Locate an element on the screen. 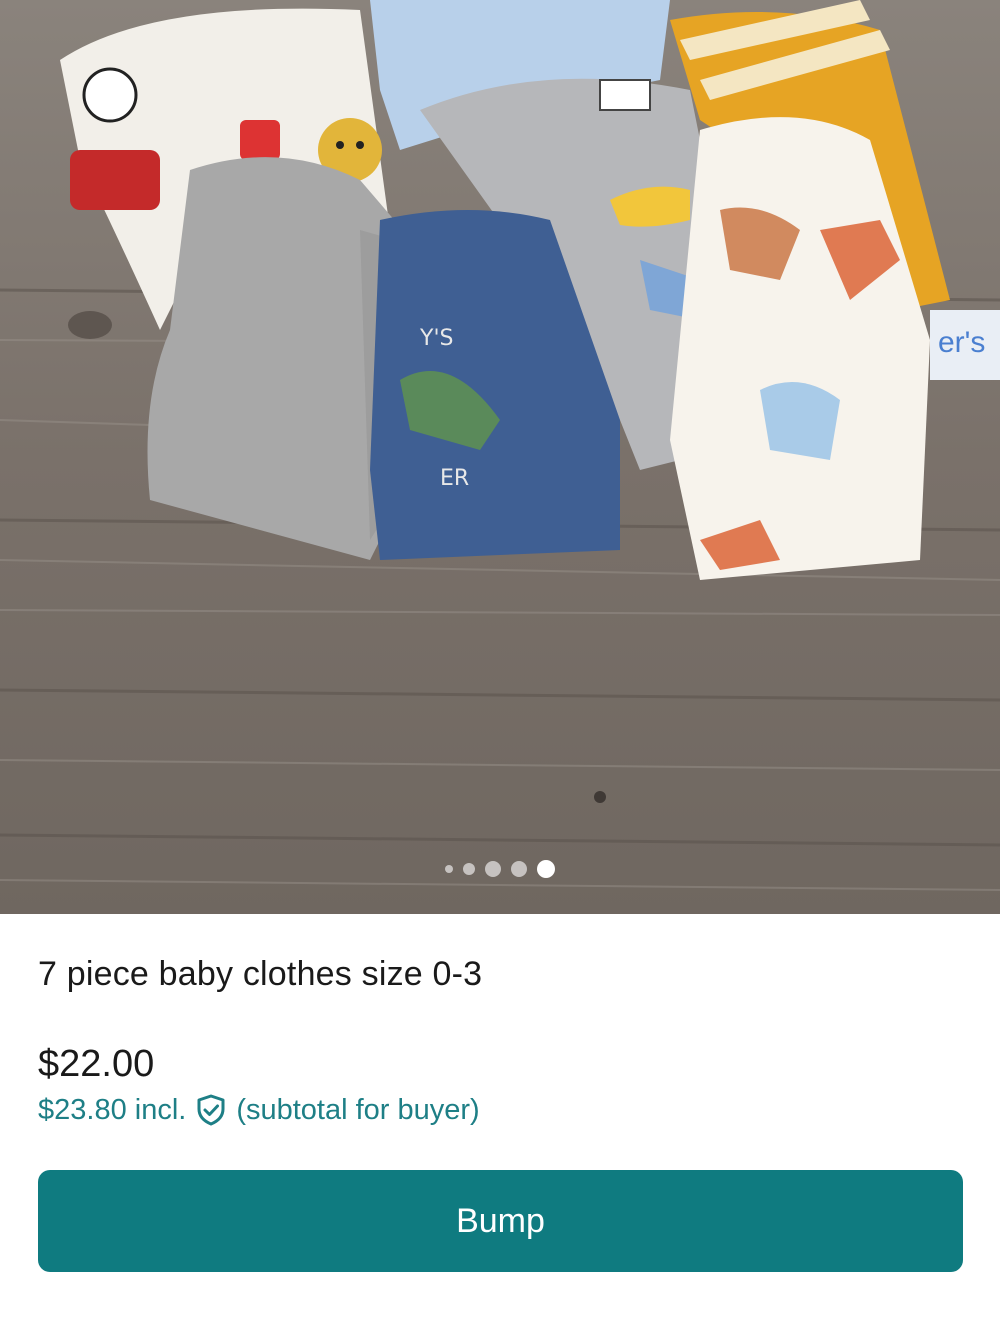 The width and height of the screenshot is (1000, 1333). buyer-price-line: $23.80 incl. (subtotal for buyer) is located at coordinates (259, 1110).